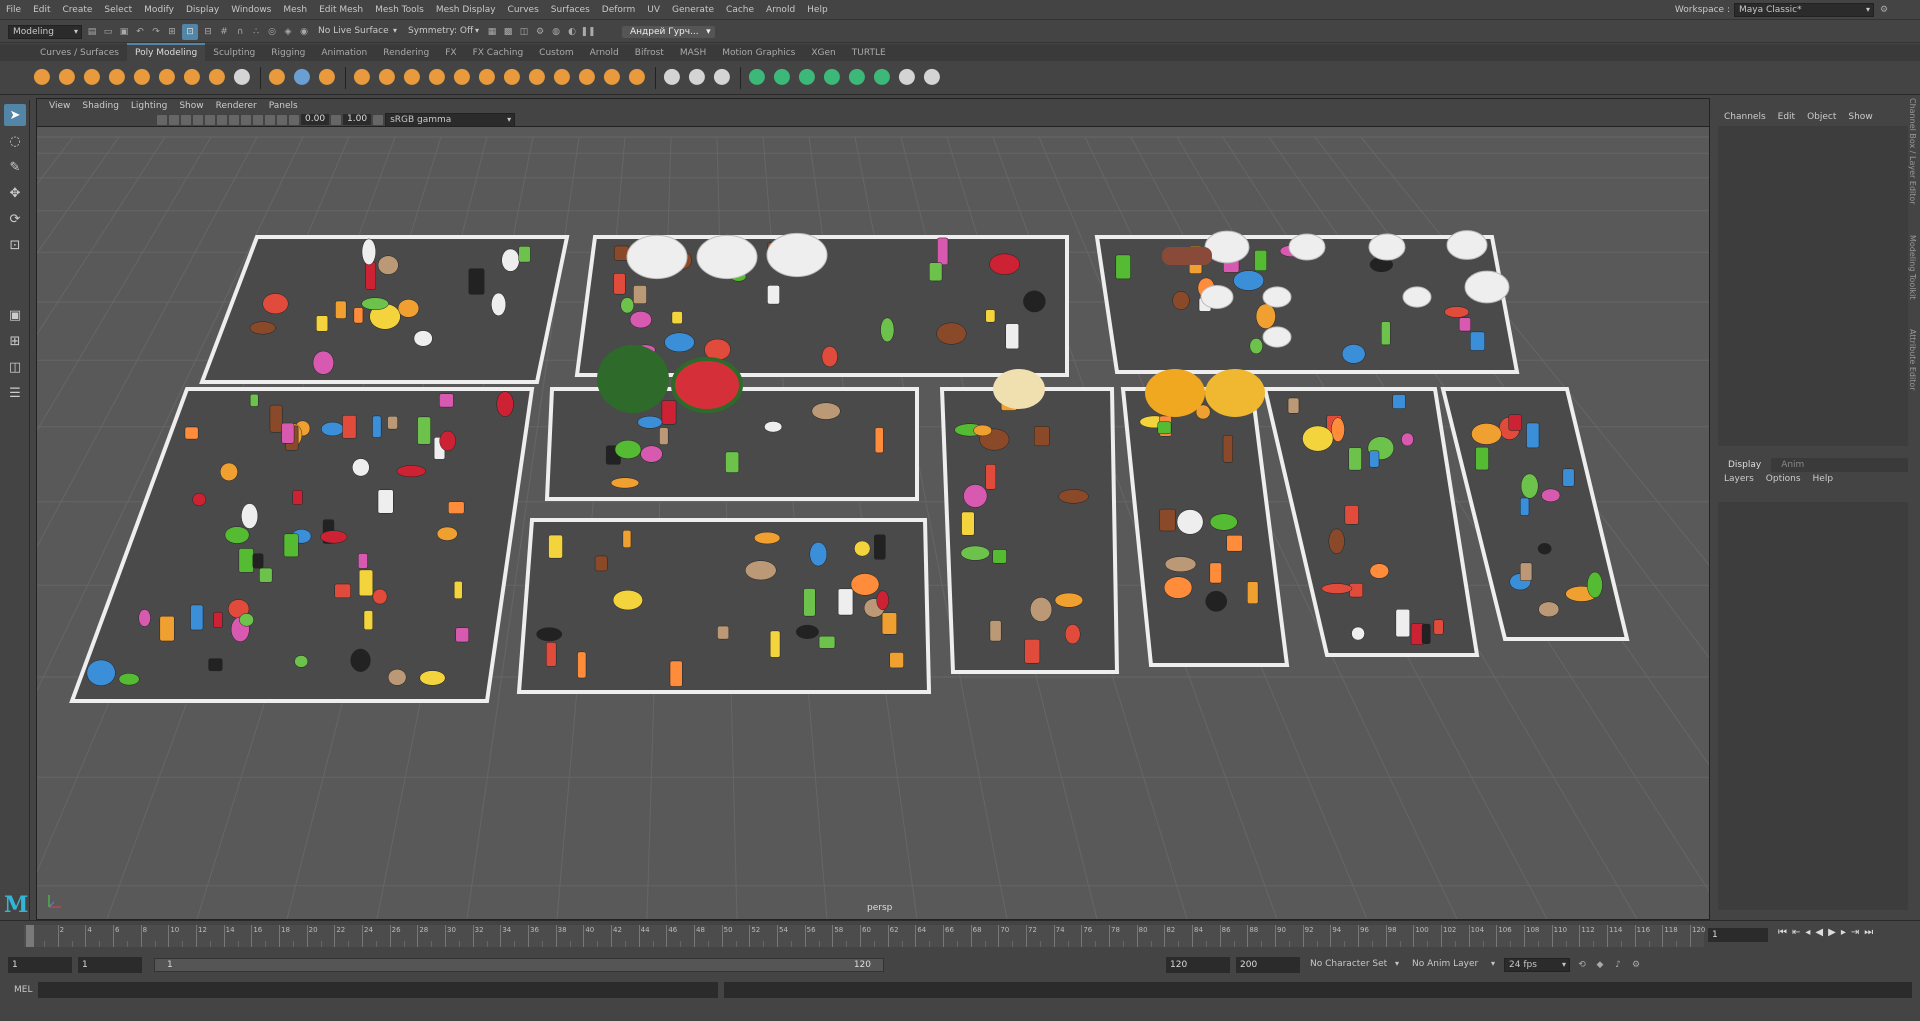 The height and width of the screenshot is (1021, 1920). Describe the element at coordinates (288, 53) in the screenshot. I see `shelf-tab-rigging: Rigging` at that location.